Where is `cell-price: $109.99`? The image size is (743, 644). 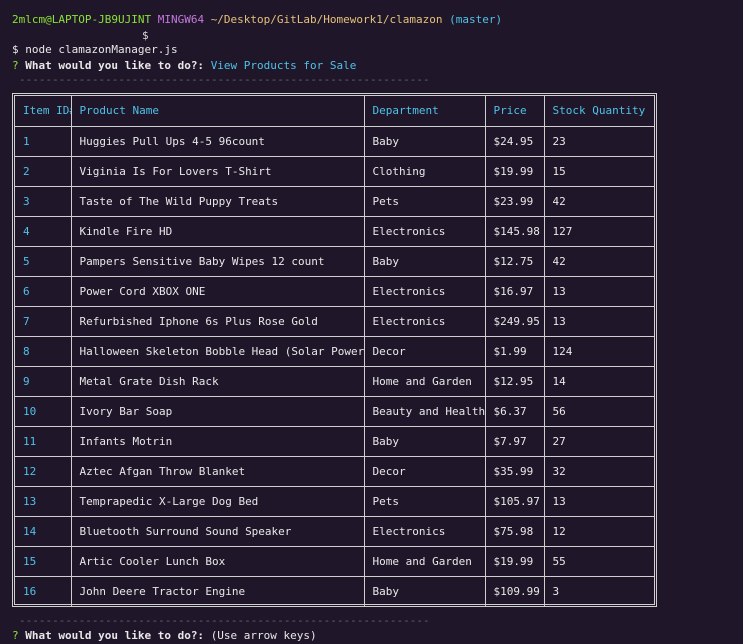 cell-price: $109.99 is located at coordinates (515, 591).